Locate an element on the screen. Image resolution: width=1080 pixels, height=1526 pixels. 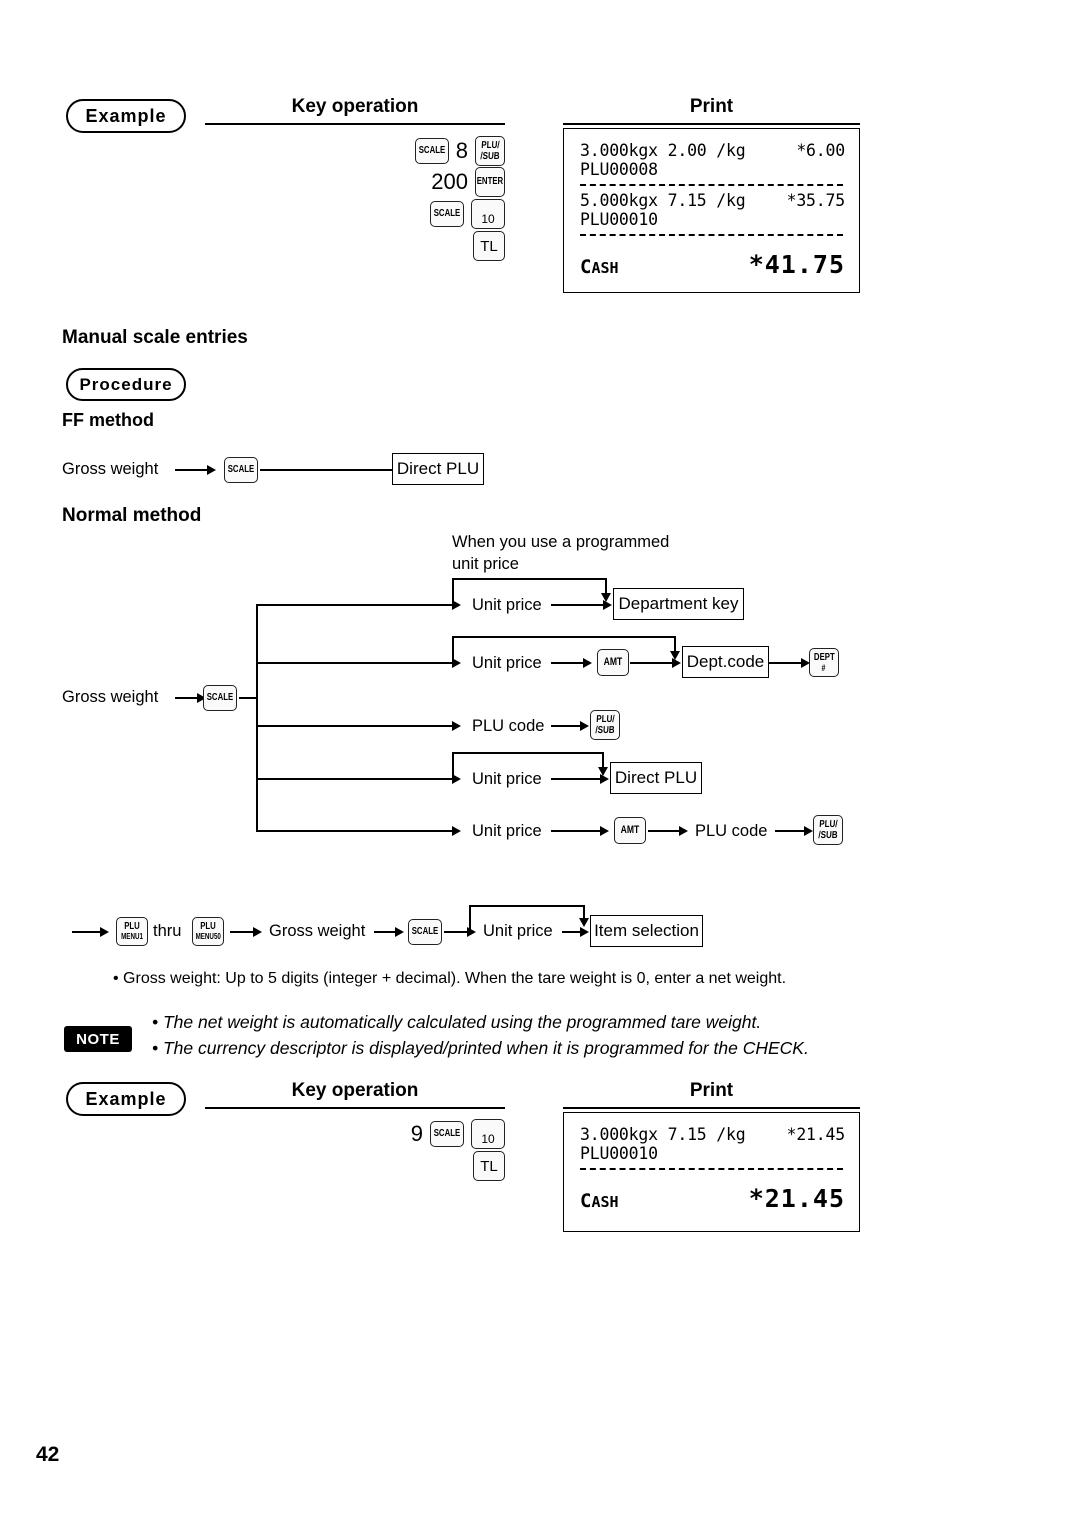
branch5-amt-key: AMT is located at coordinates (630, 830).